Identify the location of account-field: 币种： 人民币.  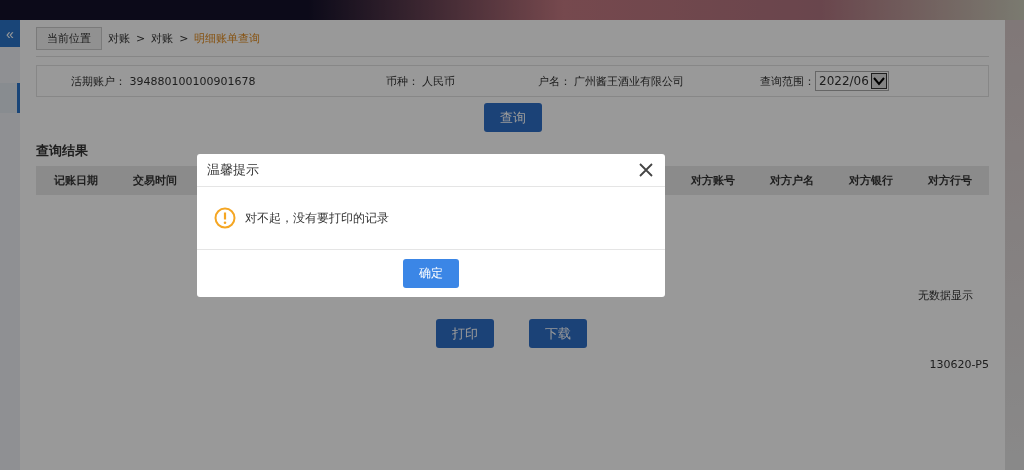
(462, 81).